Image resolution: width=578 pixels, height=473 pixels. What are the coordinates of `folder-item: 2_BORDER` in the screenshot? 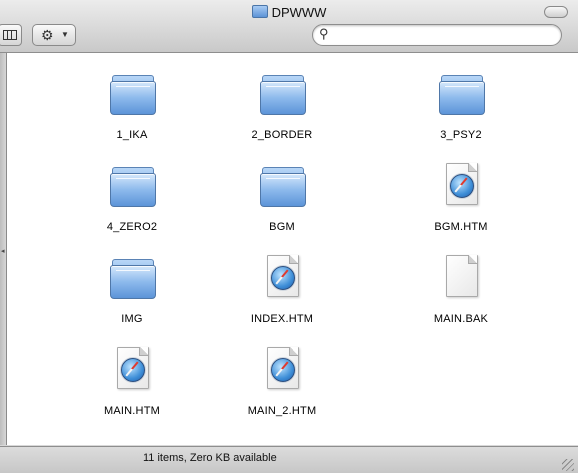 It's located at (282, 108).